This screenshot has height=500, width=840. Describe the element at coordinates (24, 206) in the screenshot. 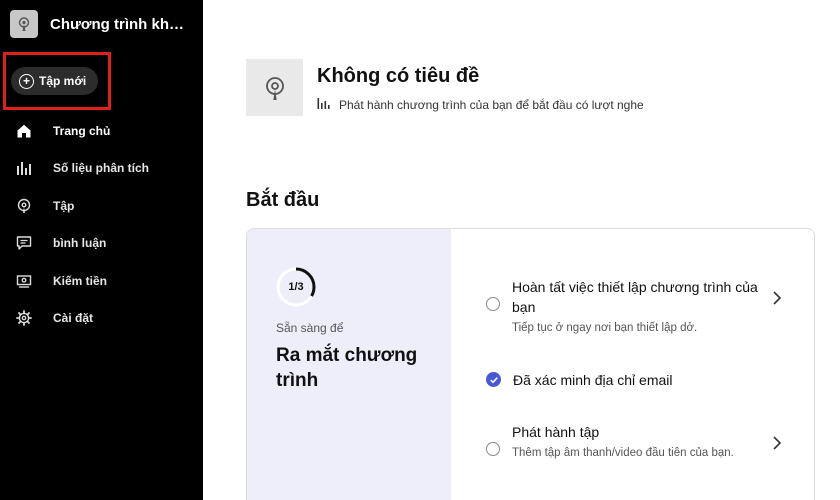

I see `podcast-icon` at that location.